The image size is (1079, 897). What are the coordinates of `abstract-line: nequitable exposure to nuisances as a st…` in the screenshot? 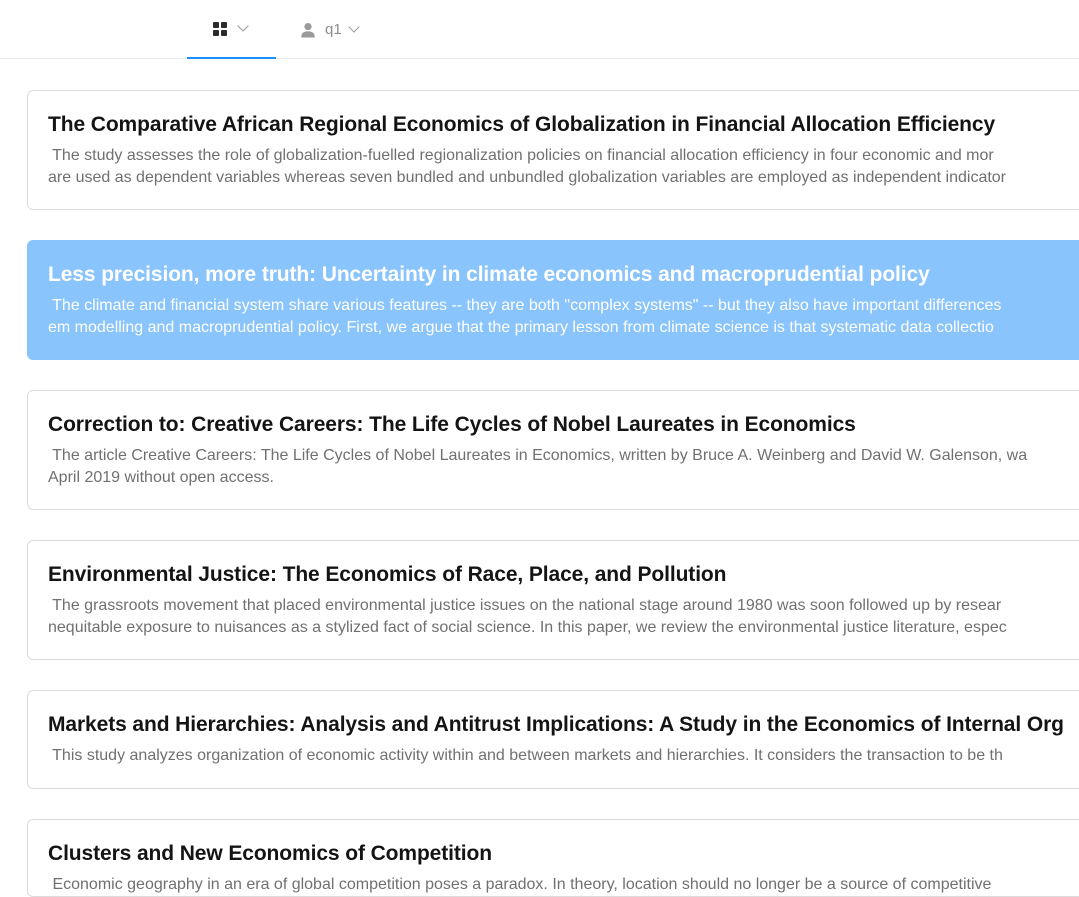 It's located at (527, 627).